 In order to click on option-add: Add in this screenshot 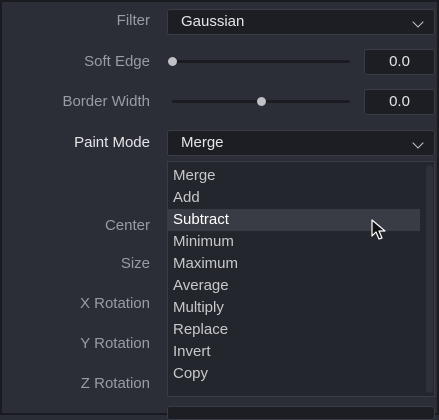, I will do `click(294, 198)`.